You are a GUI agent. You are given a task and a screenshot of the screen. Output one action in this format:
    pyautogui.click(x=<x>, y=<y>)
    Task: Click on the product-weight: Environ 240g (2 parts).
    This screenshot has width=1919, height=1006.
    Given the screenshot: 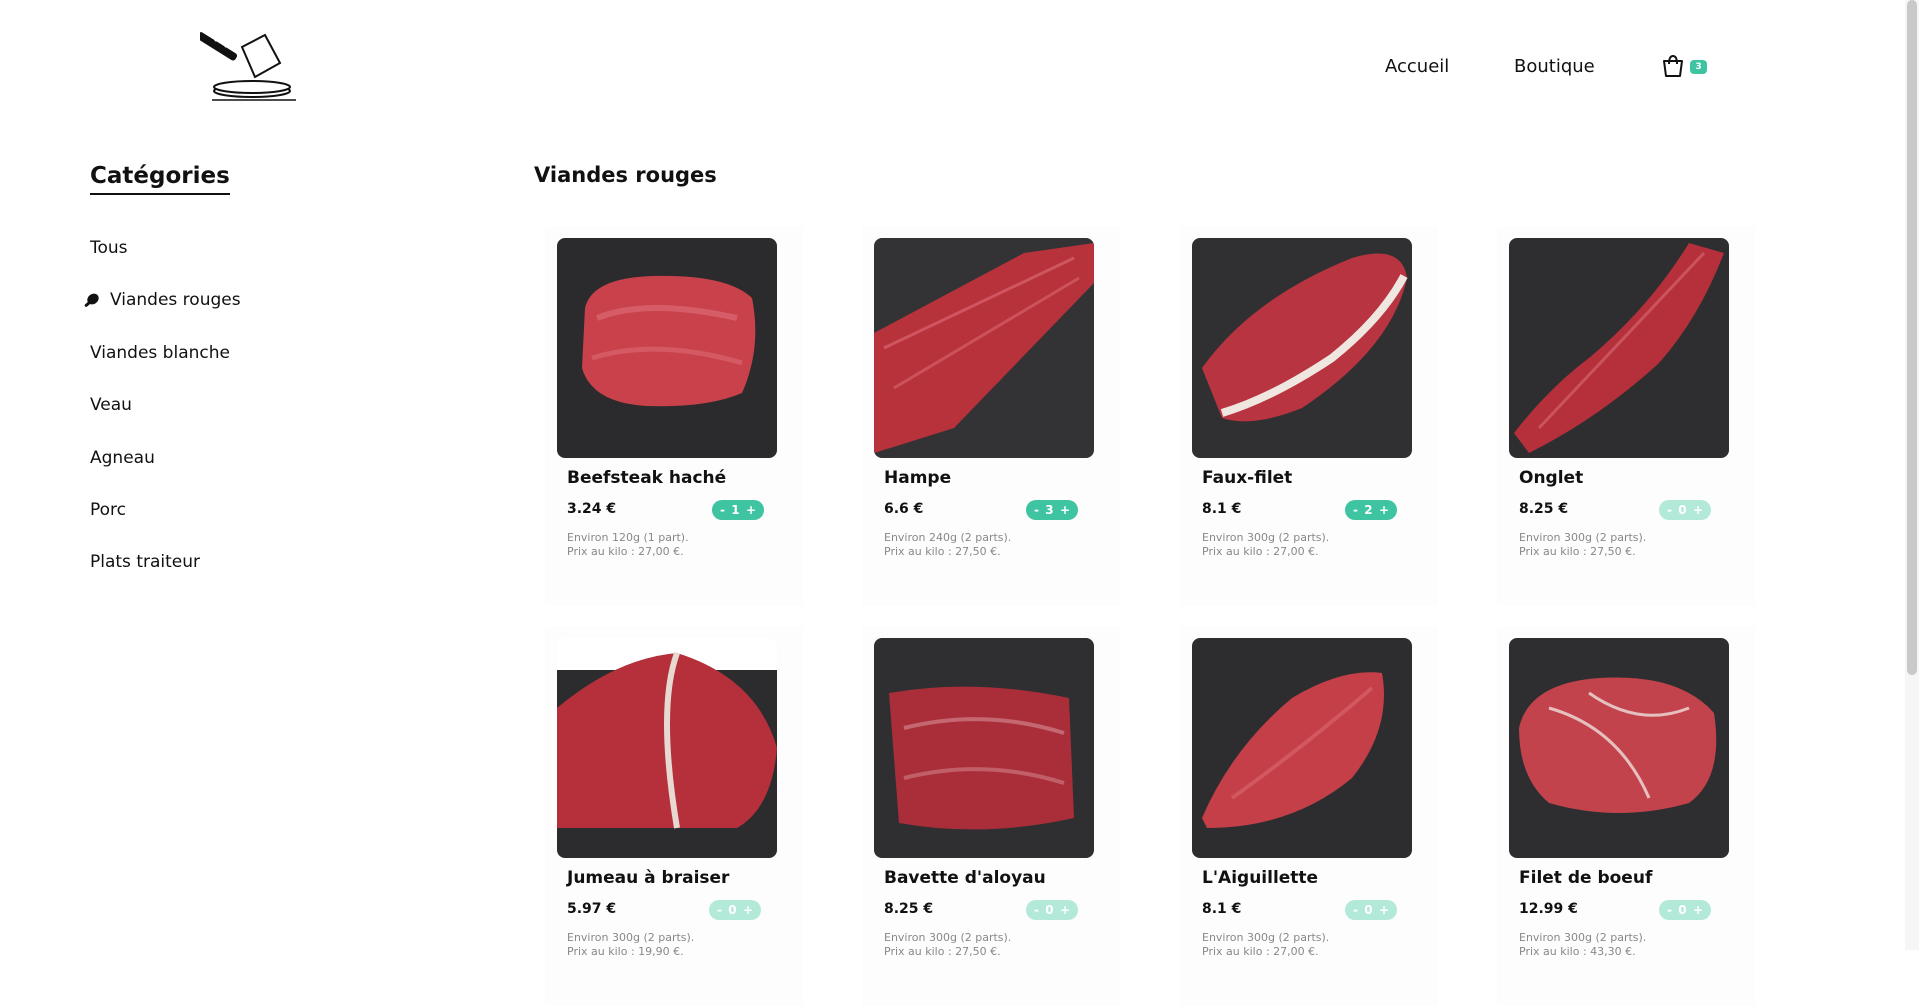 What is the action you would take?
    pyautogui.click(x=948, y=537)
    